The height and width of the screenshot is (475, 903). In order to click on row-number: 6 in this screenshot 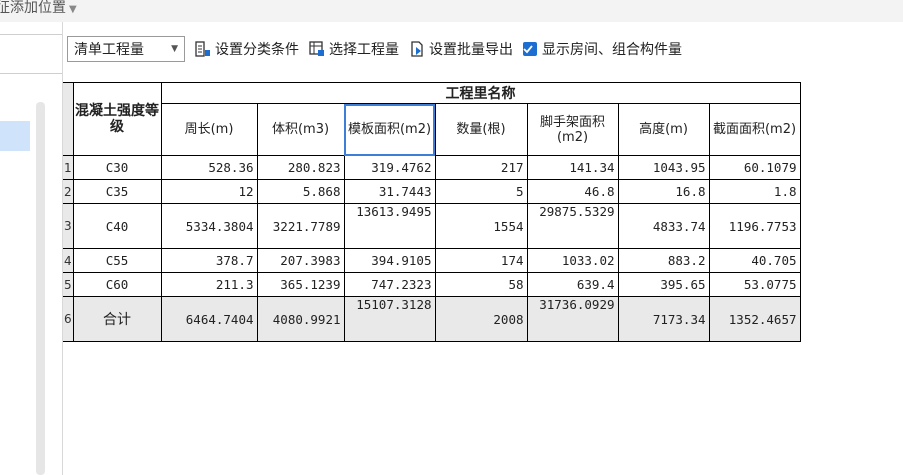, I will do `click(68, 319)`.